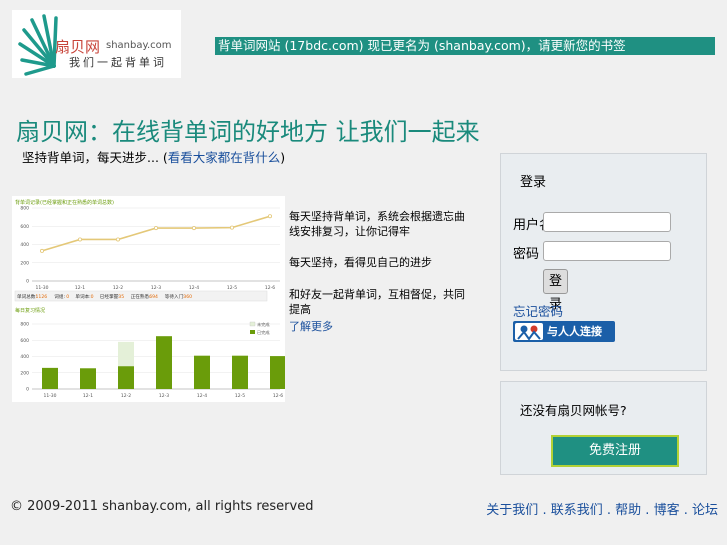 The image size is (727, 545). What do you see at coordinates (24, 325) in the screenshot?
I see `bar-y-tick-label: 800` at bounding box center [24, 325].